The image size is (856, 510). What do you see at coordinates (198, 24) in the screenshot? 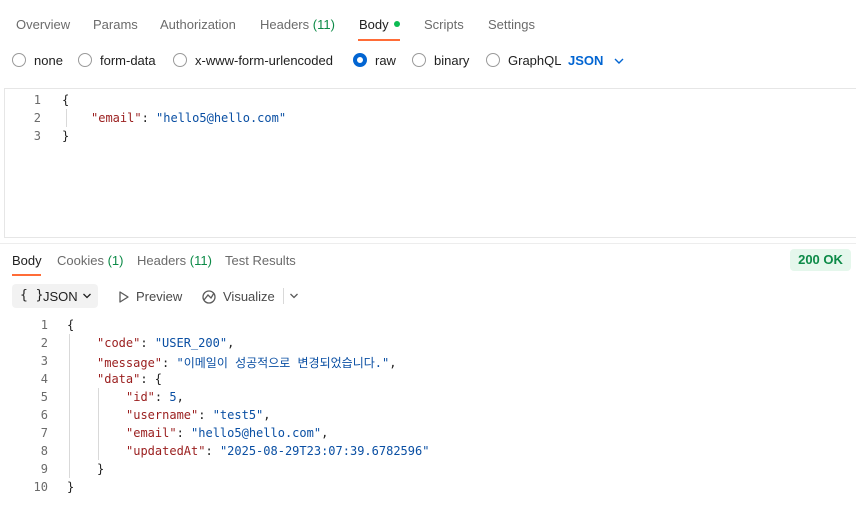
I see `tab-authorization: Authorization` at bounding box center [198, 24].